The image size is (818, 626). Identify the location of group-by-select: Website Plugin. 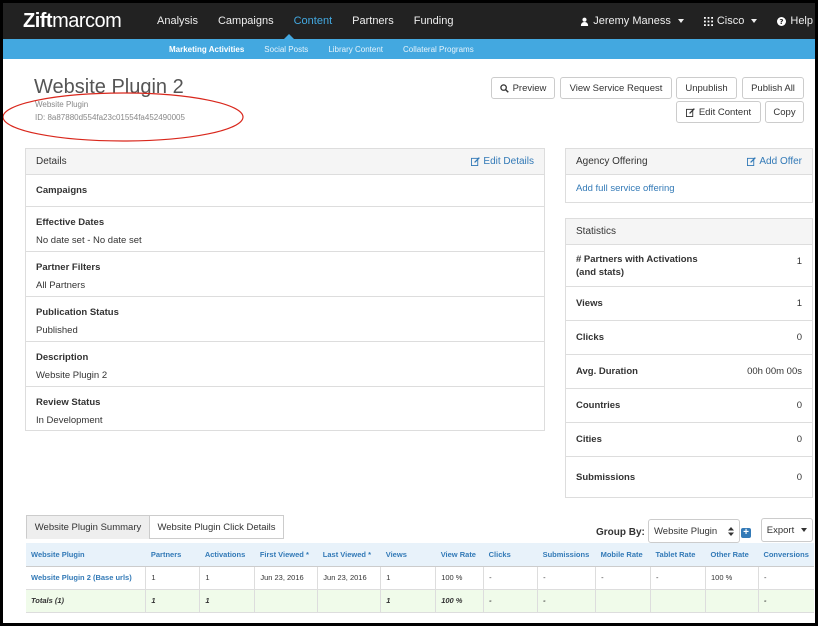
(694, 531).